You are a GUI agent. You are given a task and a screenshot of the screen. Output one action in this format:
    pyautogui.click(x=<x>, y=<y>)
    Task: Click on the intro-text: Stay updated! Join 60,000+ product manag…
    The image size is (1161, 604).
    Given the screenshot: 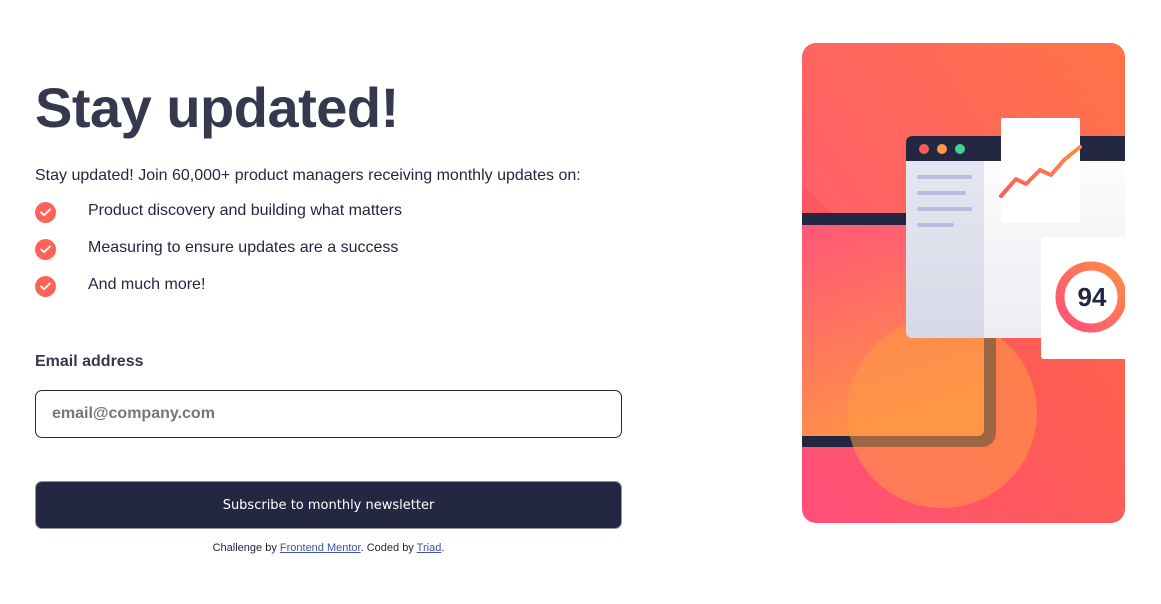 What is the action you would take?
    pyautogui.click(x=308, y=175)
    